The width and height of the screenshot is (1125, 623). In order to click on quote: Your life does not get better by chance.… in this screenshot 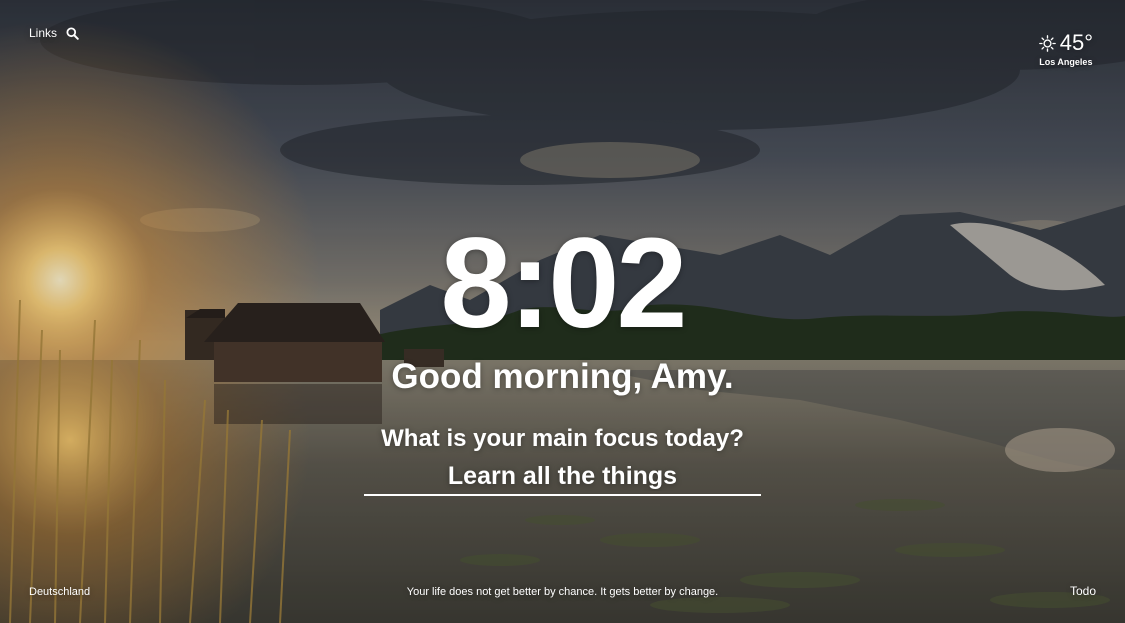, I will do `click(562, 592)`.